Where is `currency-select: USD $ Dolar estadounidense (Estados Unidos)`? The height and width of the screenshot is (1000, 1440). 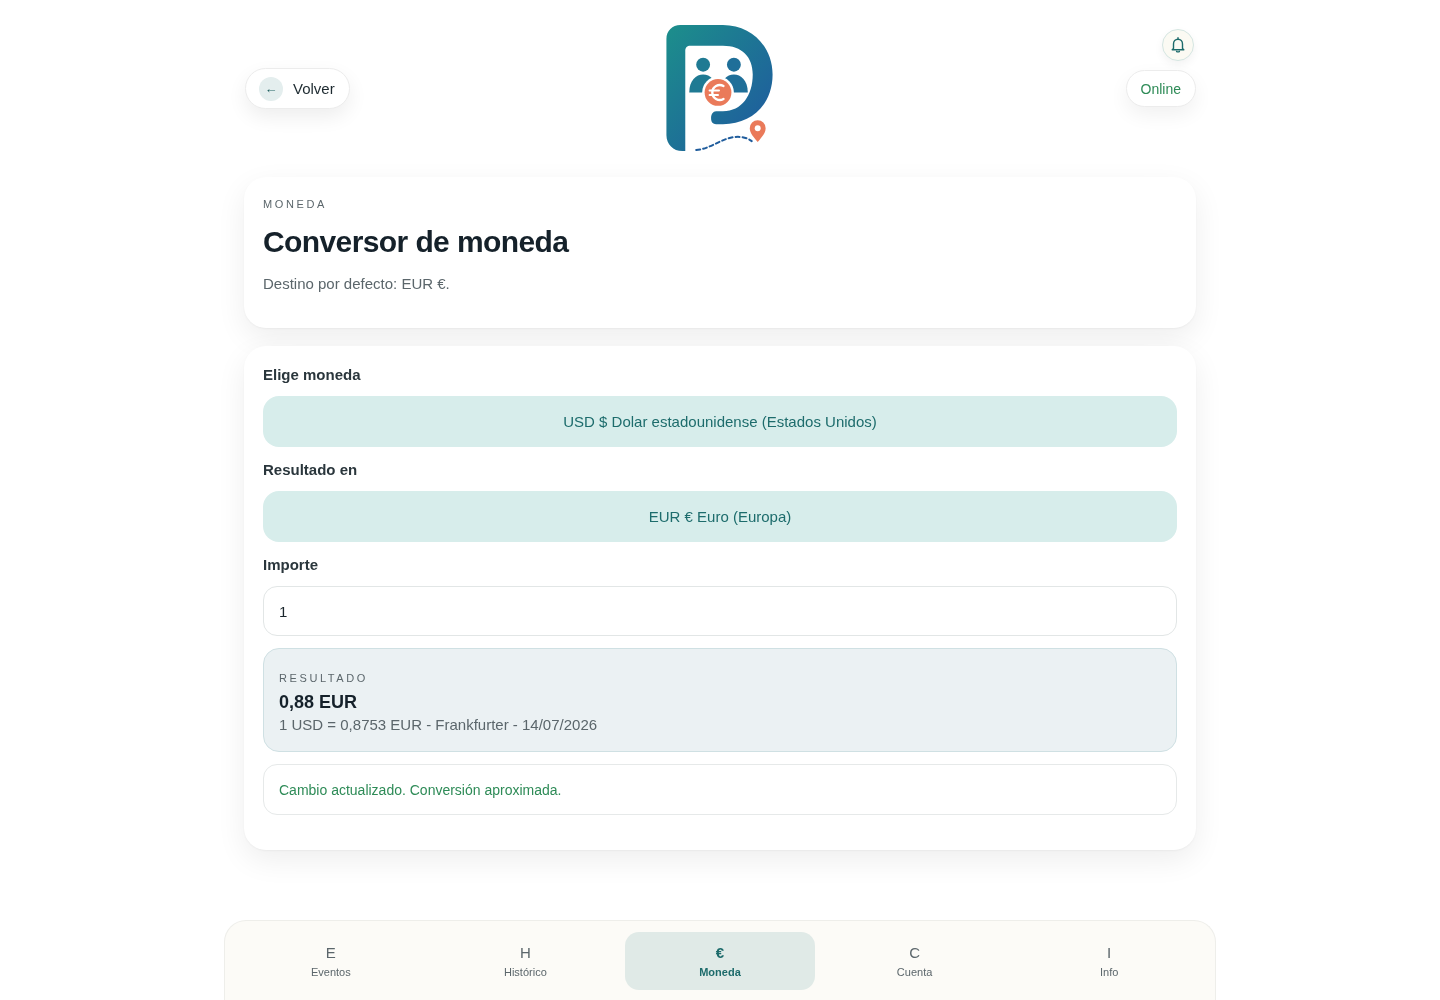 currency-select: USD $ Dolar estadounidense (Estados Unidos) is located at coordinates (720, 421).